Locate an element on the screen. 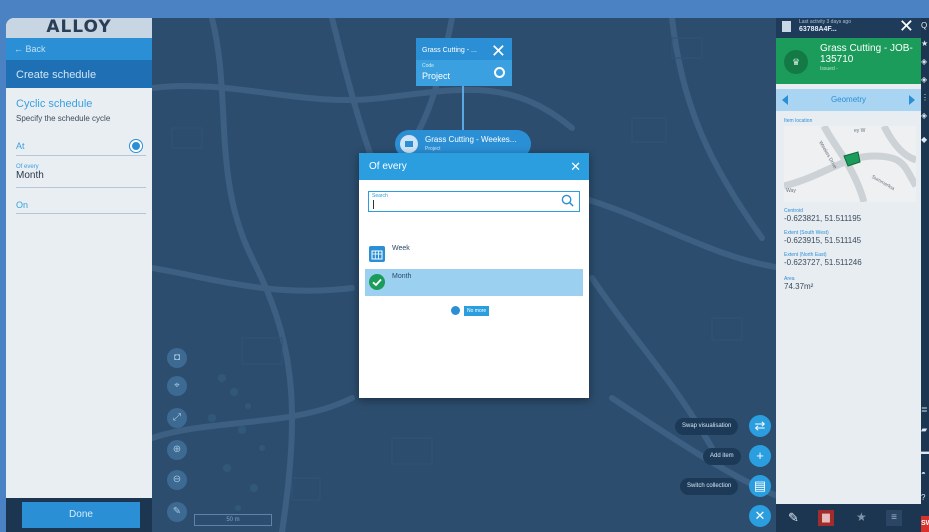 Image resolution: width=929 pixels, height=532 pixels. extent-sw-value: -0.623915, 51.511145 is located at coordinates (823, 240).